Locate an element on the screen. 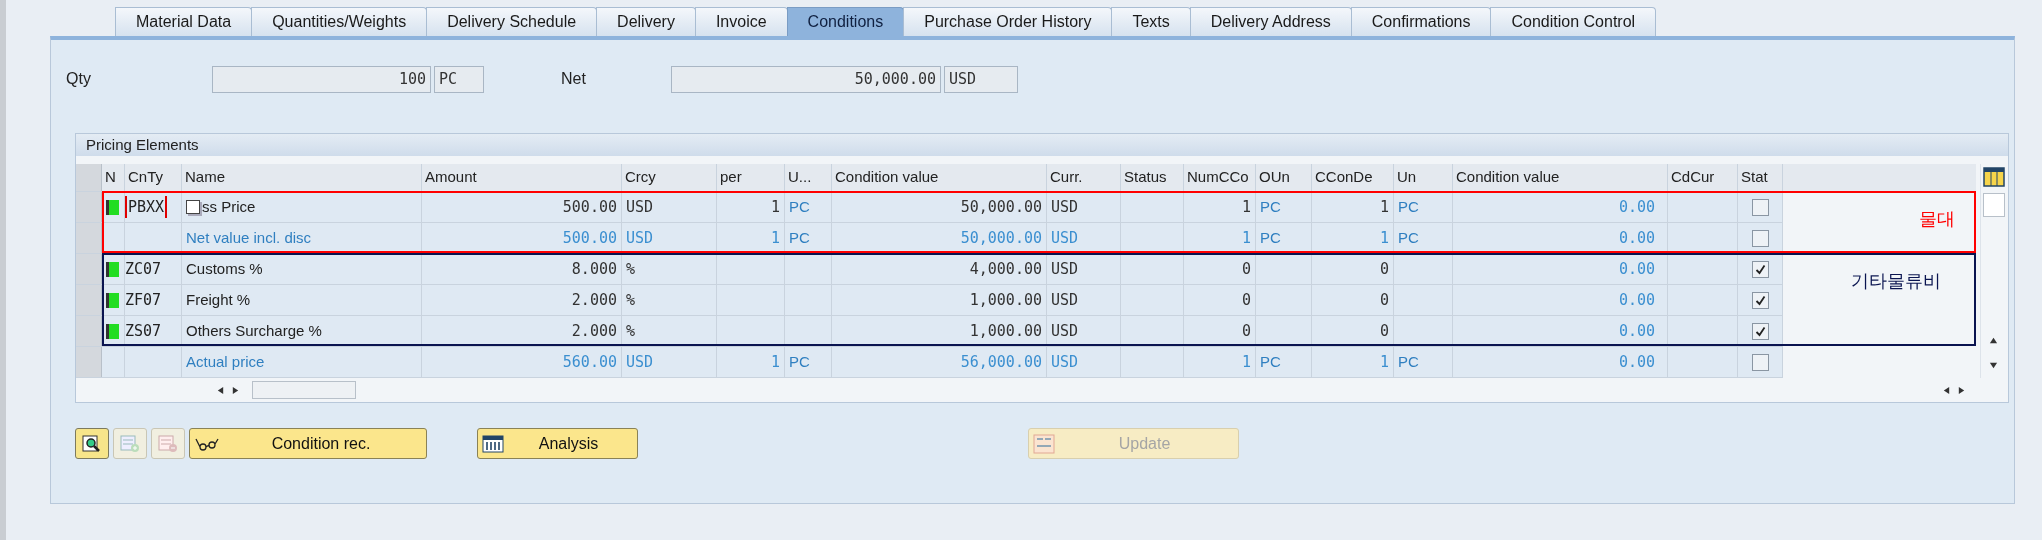  scroll-down-icon is located at coordinates (1993, 365).